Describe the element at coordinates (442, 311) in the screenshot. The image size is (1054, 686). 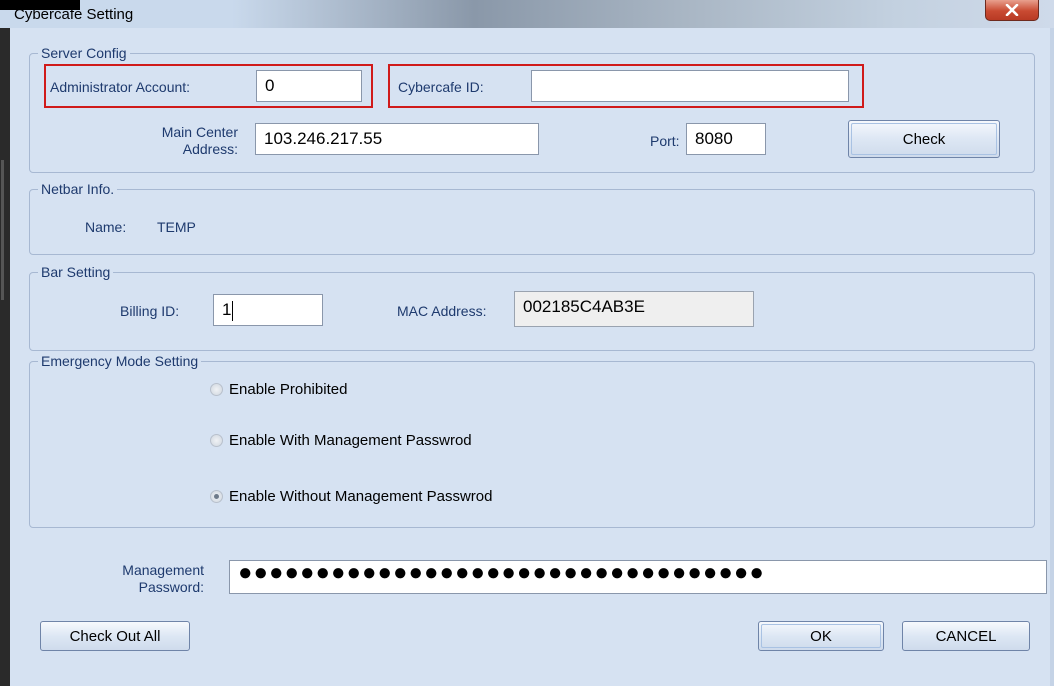
I see `mac-address-label: MAC Address:` at that location.